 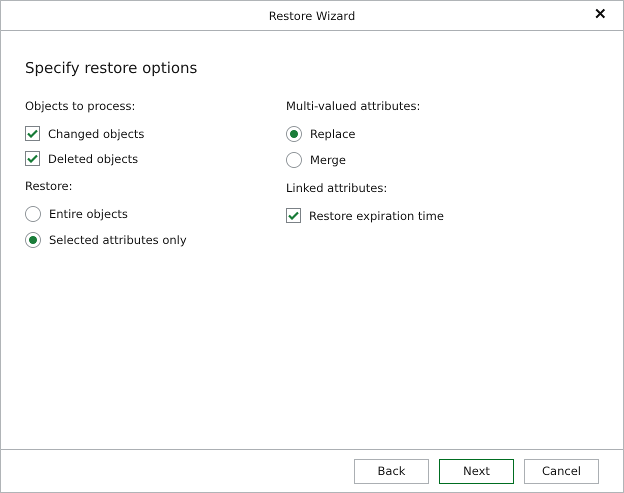 What do you see at coordinates (312, 15) in the screenshot?
I see `window-title: Restore Wizard` at bounding box center [312, 15].